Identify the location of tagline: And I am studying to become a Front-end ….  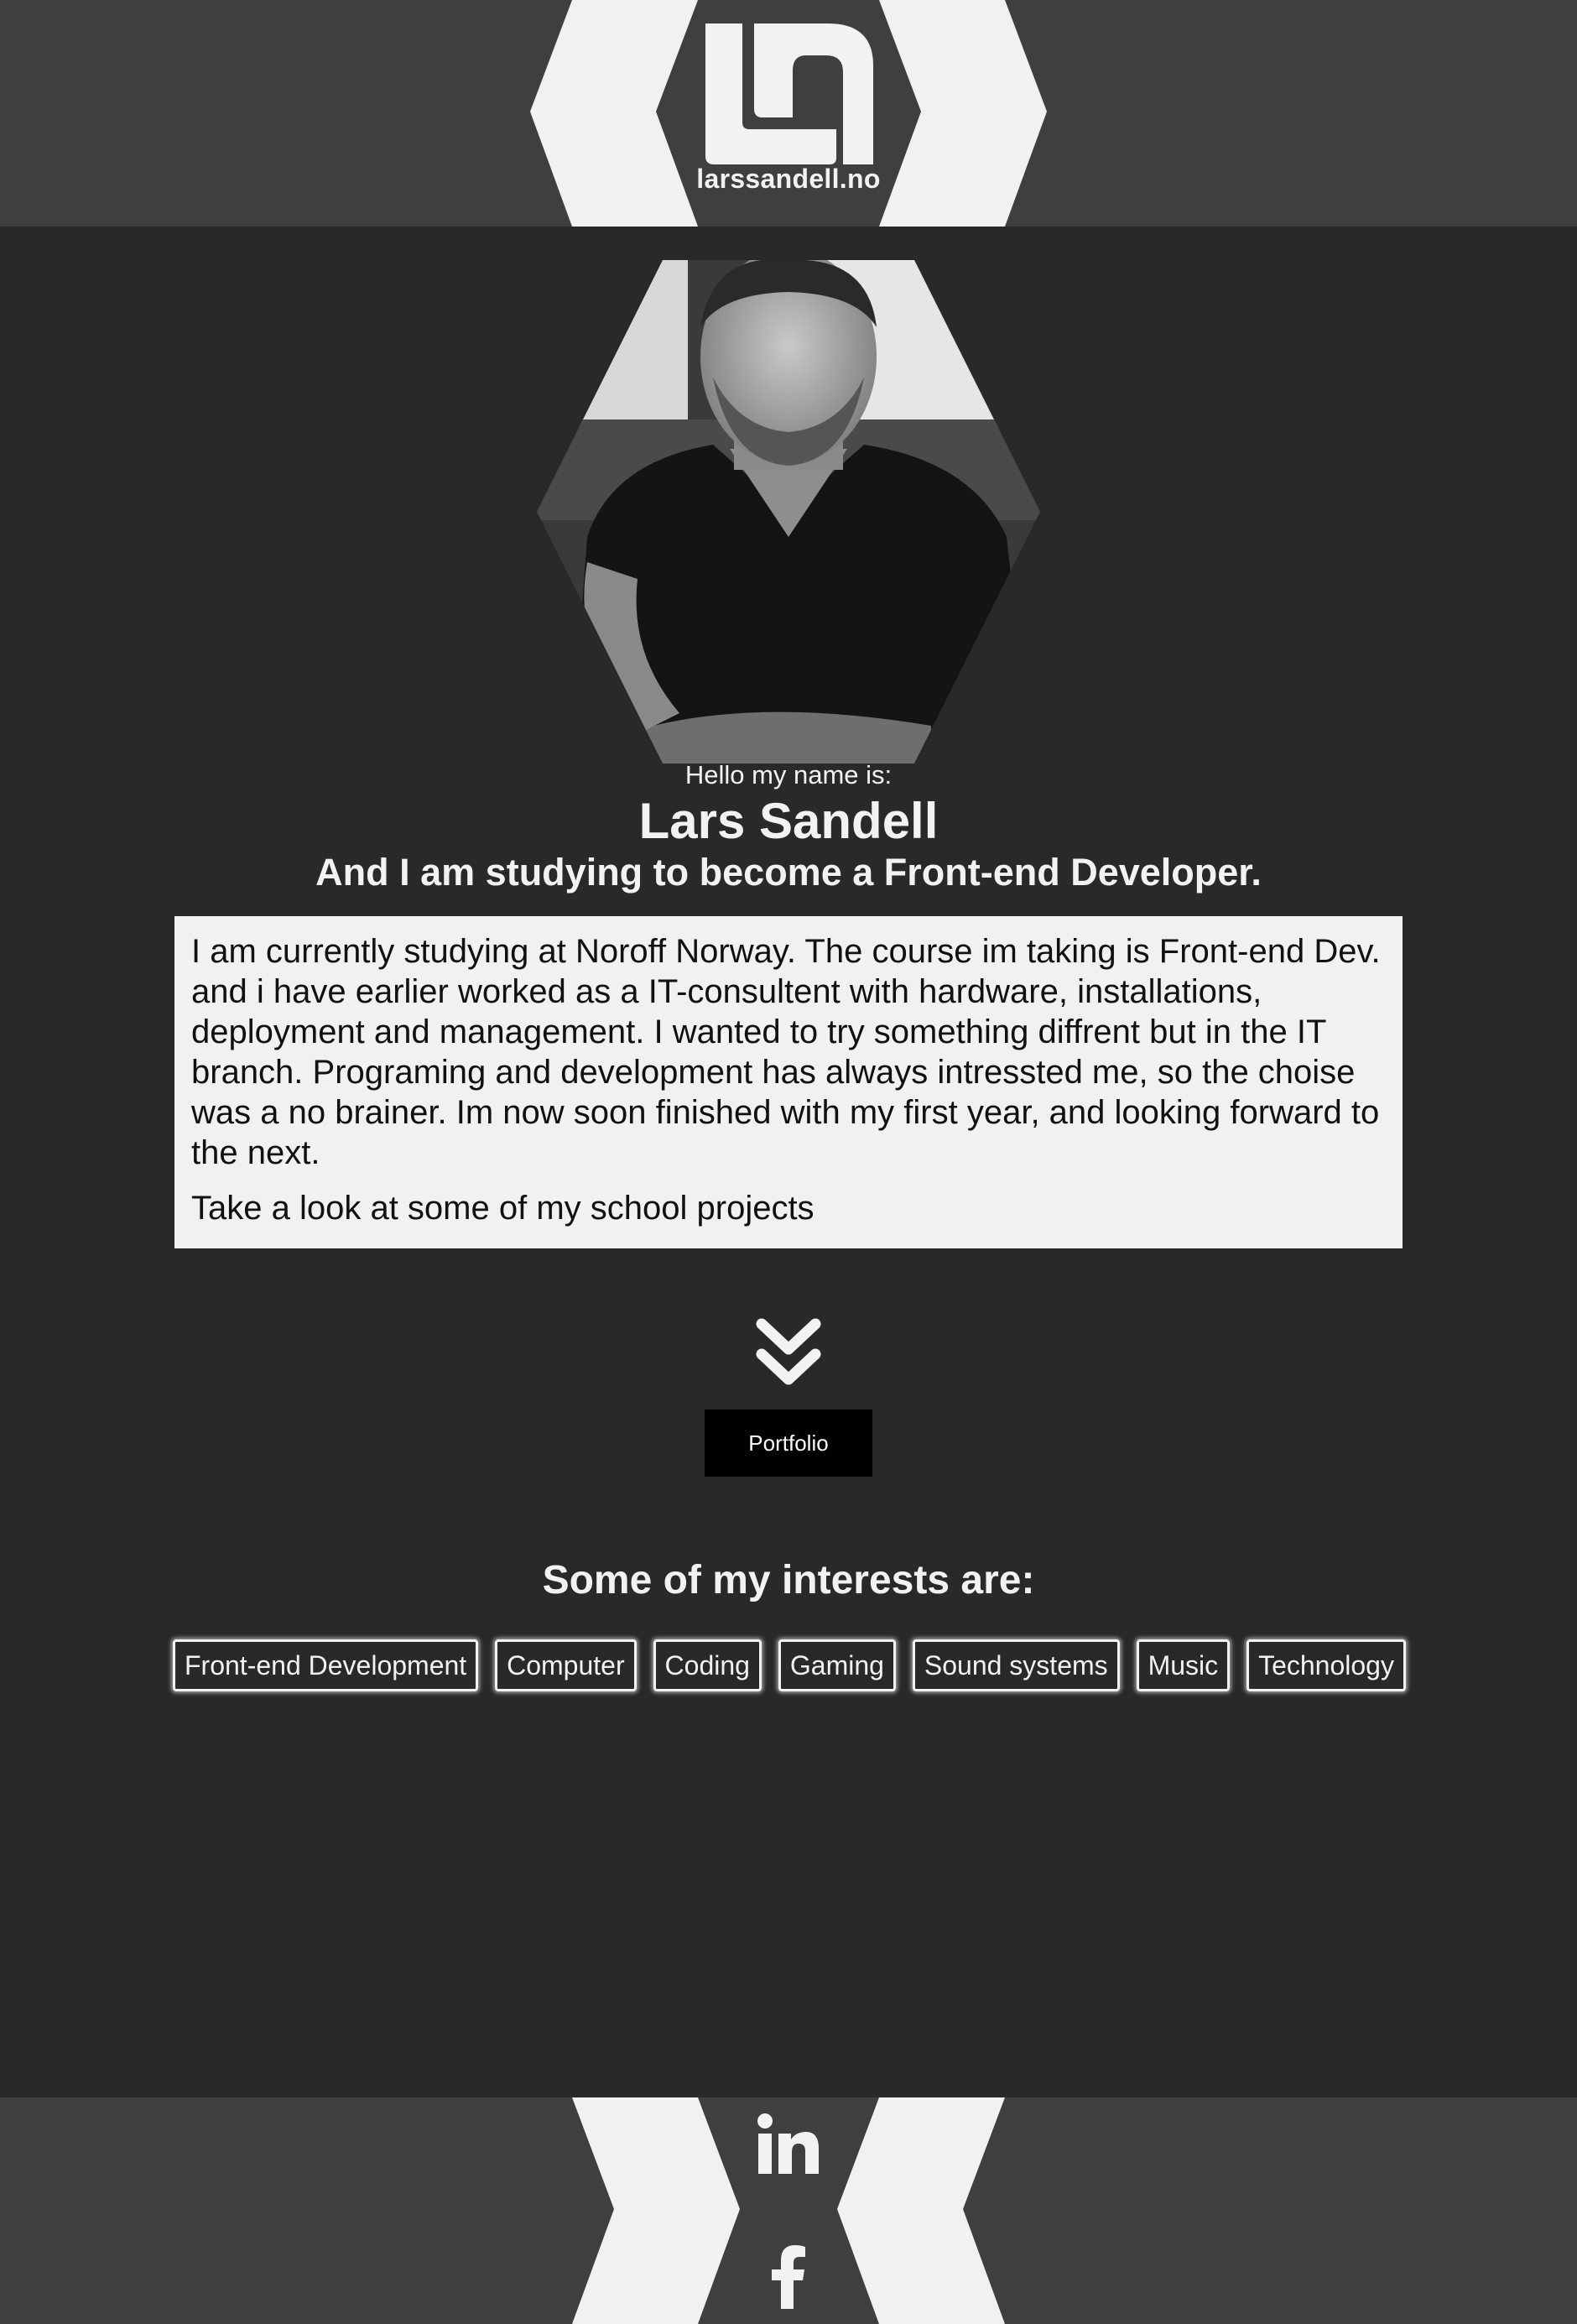
(788, 872).